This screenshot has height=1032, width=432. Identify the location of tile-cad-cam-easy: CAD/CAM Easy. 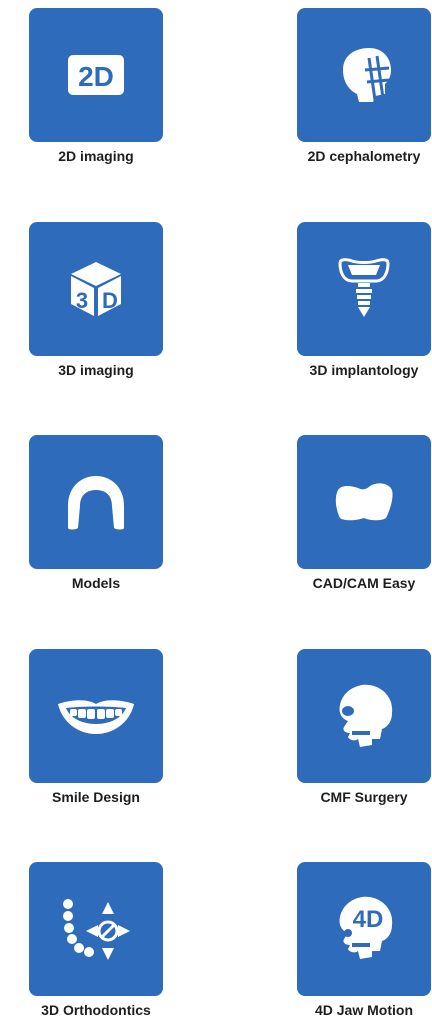
(364, 520).